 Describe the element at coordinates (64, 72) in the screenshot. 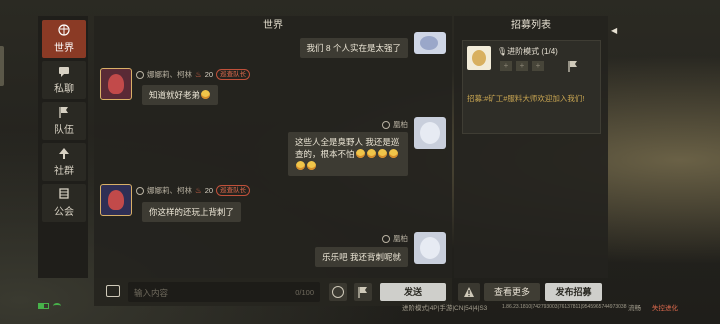

I see `chat-bubble-icon` at that location.